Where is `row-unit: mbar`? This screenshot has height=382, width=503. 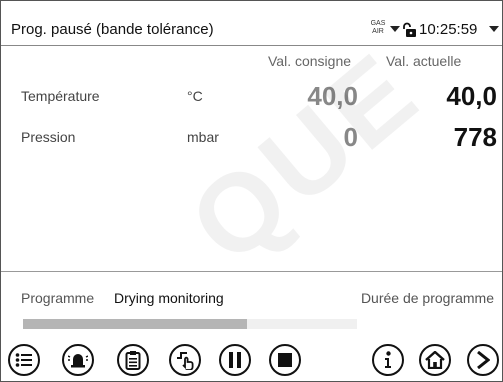 row-unit: mbar is located at coordinates (203, 137).